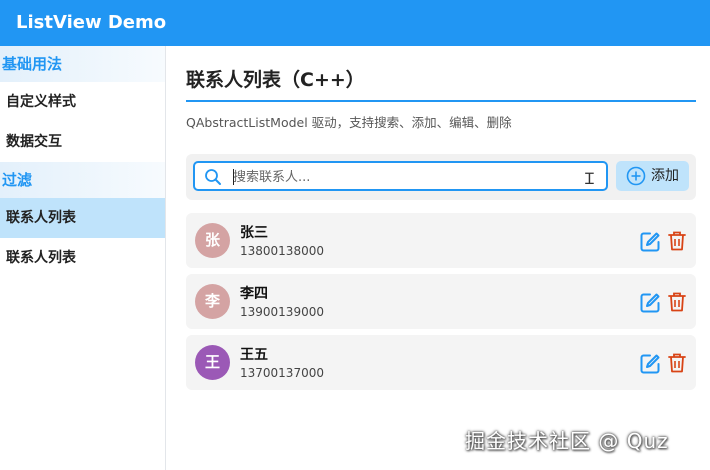  I want to click on add-button: 添加, so click(652, 176).